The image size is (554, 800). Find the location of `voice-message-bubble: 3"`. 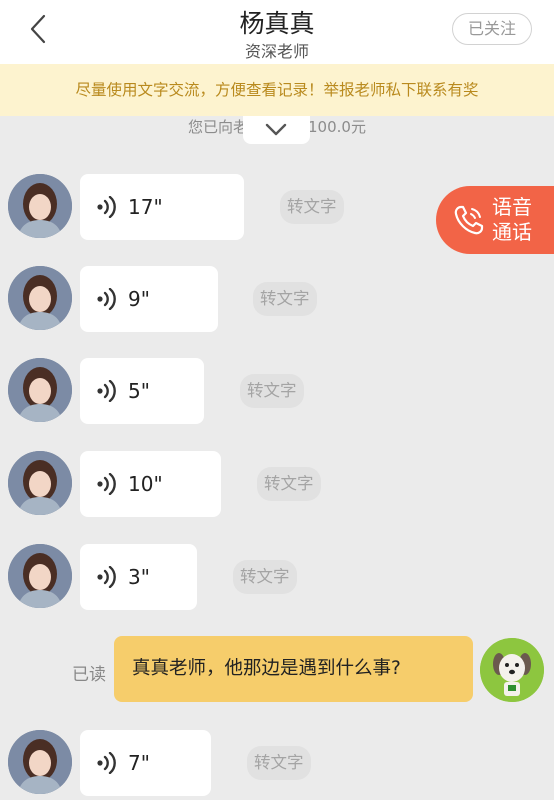

voice-message-bubble: 3" is located at coordinates (138, 577).